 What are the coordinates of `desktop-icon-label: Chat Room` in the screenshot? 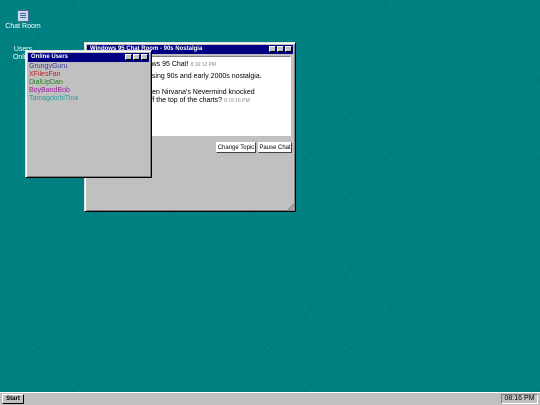 It's located at (23, 26).